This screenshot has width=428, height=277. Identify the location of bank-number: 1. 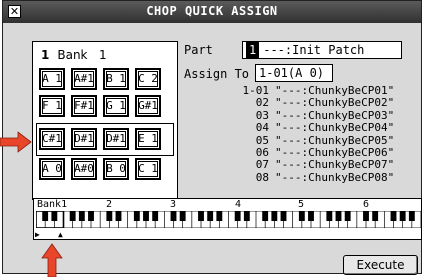
(45, 55).